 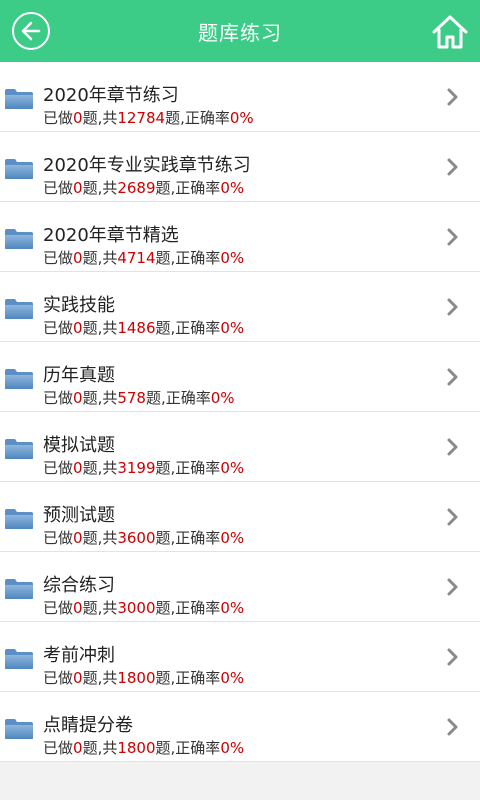 What do you see at coordinates (240, 587) in the screenshot?
I see `list-item: 综合练习 已做0题,共3000题,正确率0%` at bounding box center [240, 587].